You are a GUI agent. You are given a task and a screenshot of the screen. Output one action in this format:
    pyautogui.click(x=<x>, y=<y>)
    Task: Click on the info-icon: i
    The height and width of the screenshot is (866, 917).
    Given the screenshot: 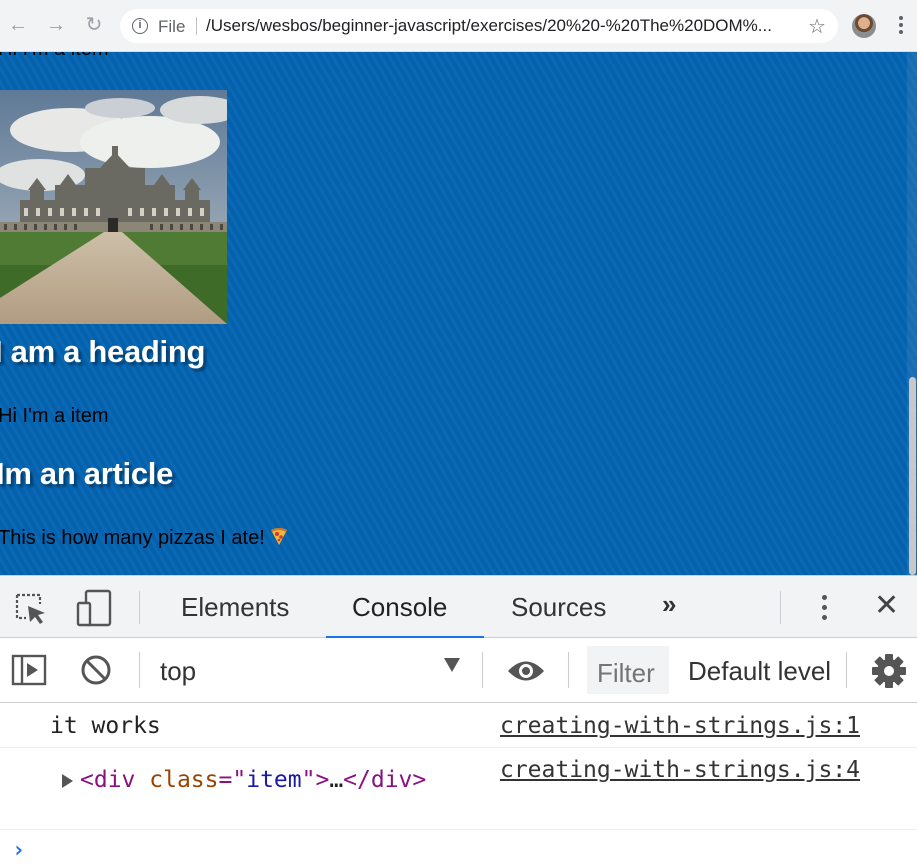 What is the action you would take?
    pyautogui.click(x=140, y=26)
    